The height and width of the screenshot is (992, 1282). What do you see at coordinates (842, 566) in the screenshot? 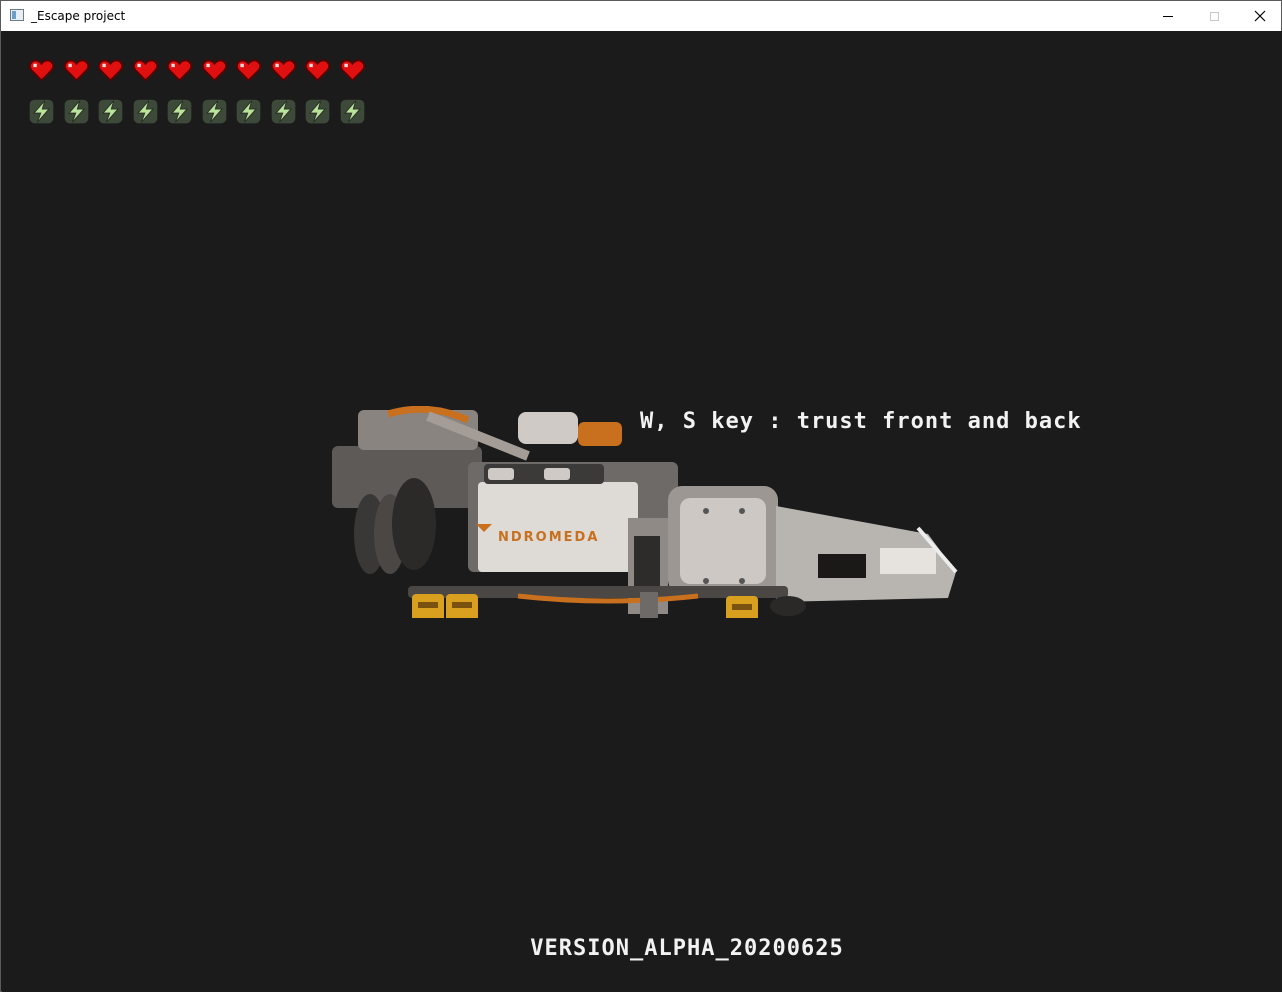
I see `ship-window` at bounding box center [842, 566].